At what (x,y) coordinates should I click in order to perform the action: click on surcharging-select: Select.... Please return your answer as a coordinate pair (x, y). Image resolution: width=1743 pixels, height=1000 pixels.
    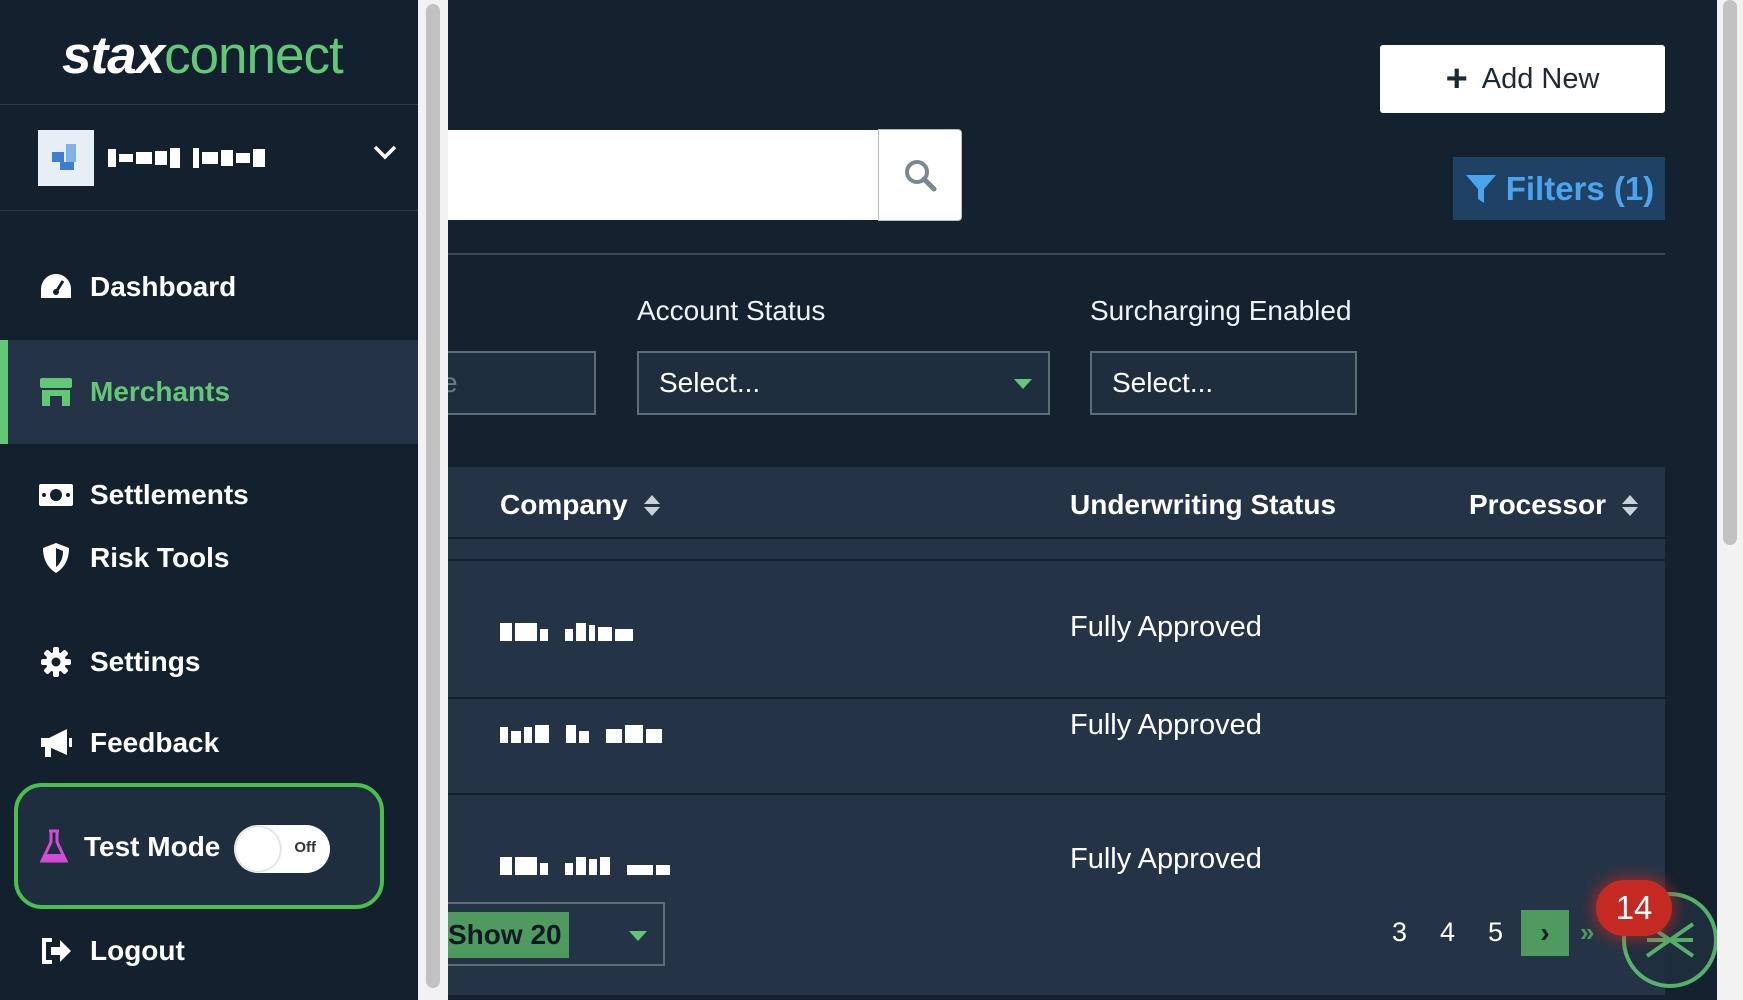
    Looking at the image, I should click on (1223, 383).